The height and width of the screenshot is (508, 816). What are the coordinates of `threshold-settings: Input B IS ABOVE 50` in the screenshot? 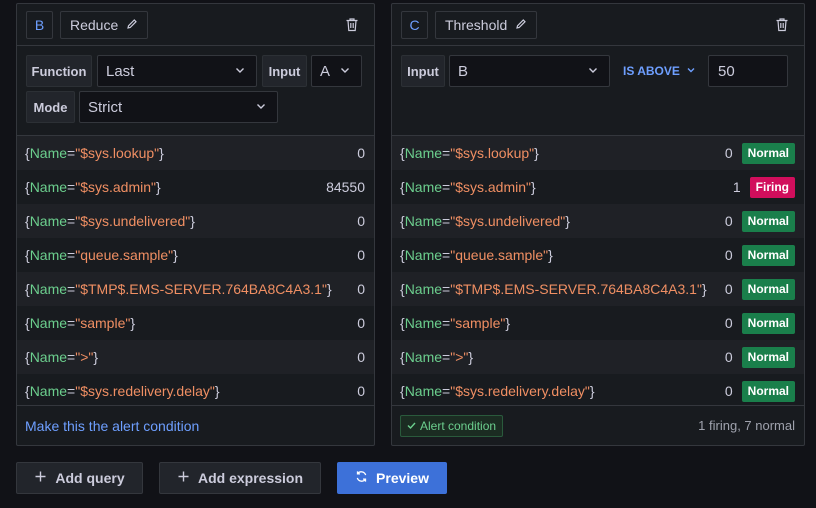 It's located at (598, 91).